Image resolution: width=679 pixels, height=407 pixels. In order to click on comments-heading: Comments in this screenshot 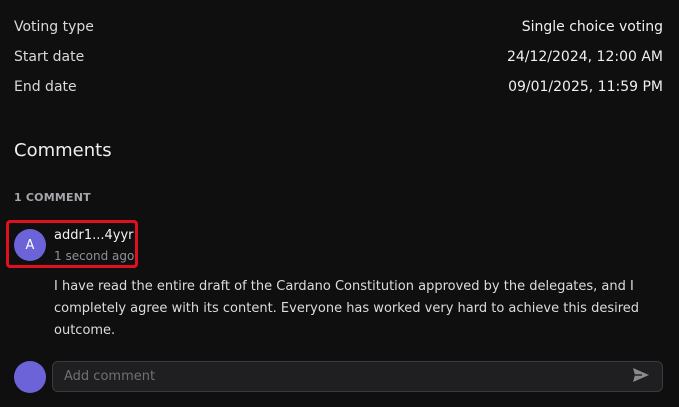, I will do `click(63, 150)`.